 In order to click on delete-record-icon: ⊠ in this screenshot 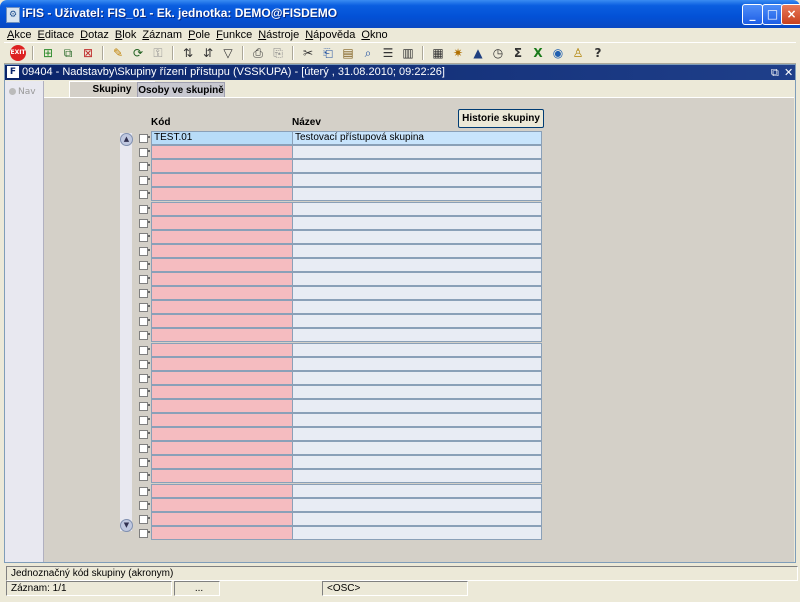, I will do `click(88, 53)`.